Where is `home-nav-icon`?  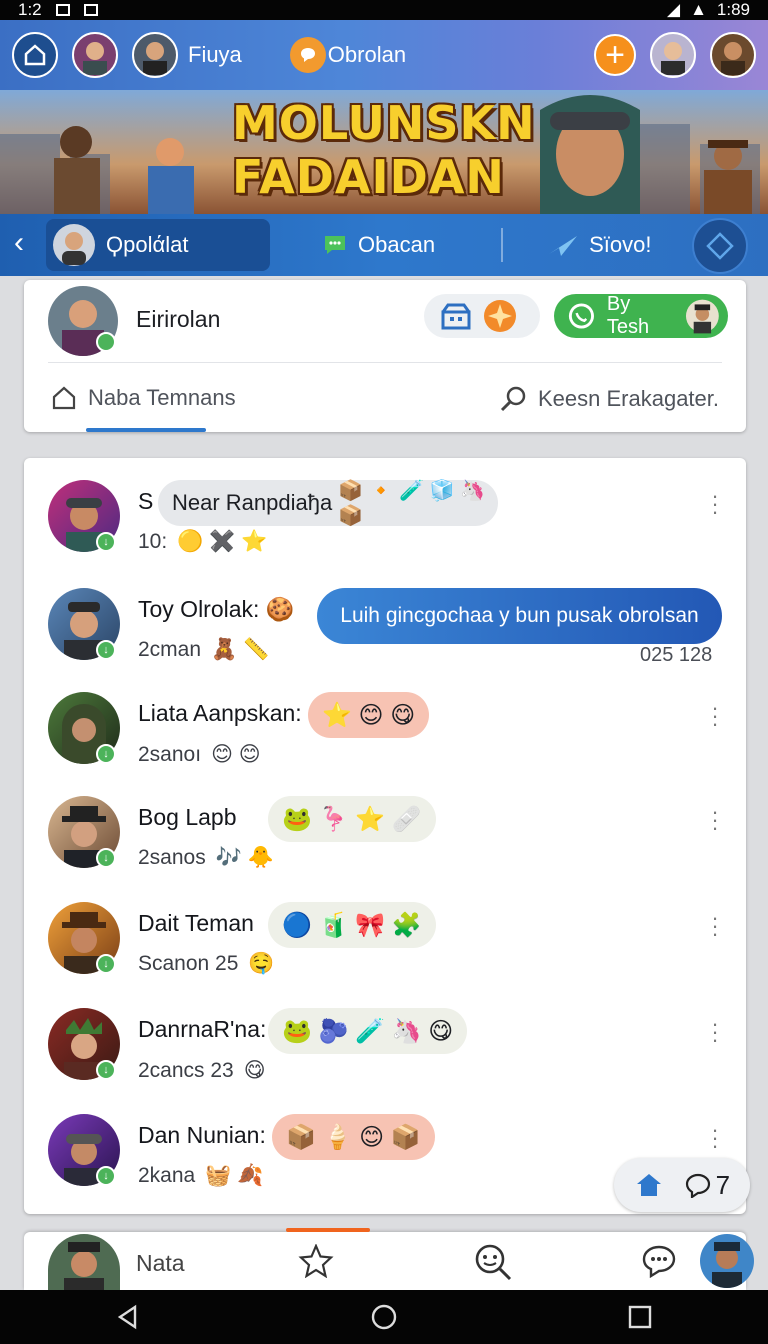
home-nav-icon is located at coordinates (384, 1317).